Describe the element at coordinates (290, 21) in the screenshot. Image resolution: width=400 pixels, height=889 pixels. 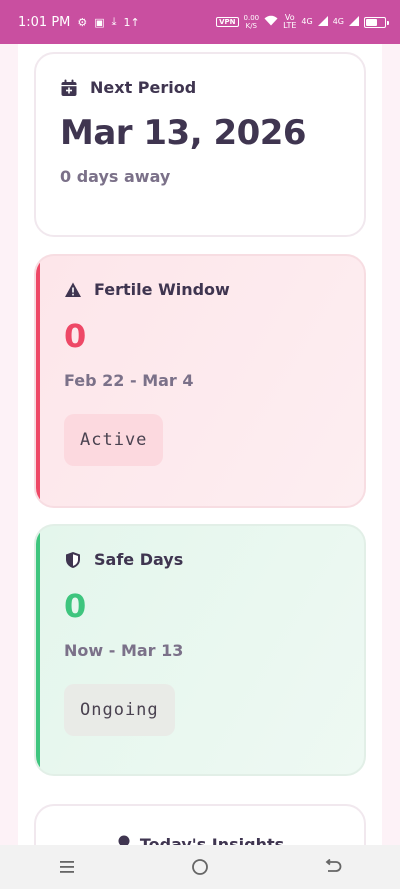
I see `volte-indicator: Vo LTE` at that location.